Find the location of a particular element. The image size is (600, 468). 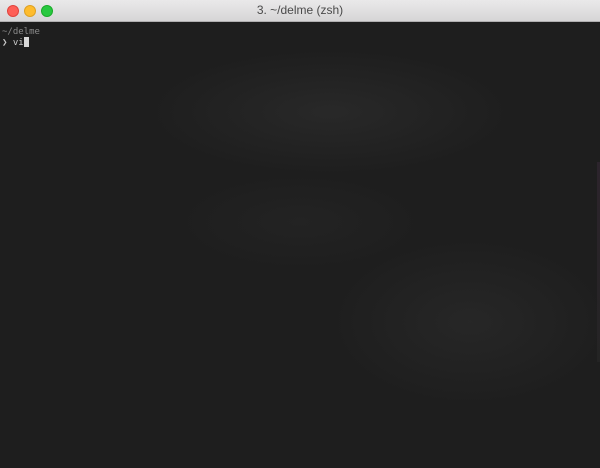

command-input: vi is located at coordinates (18, 43).